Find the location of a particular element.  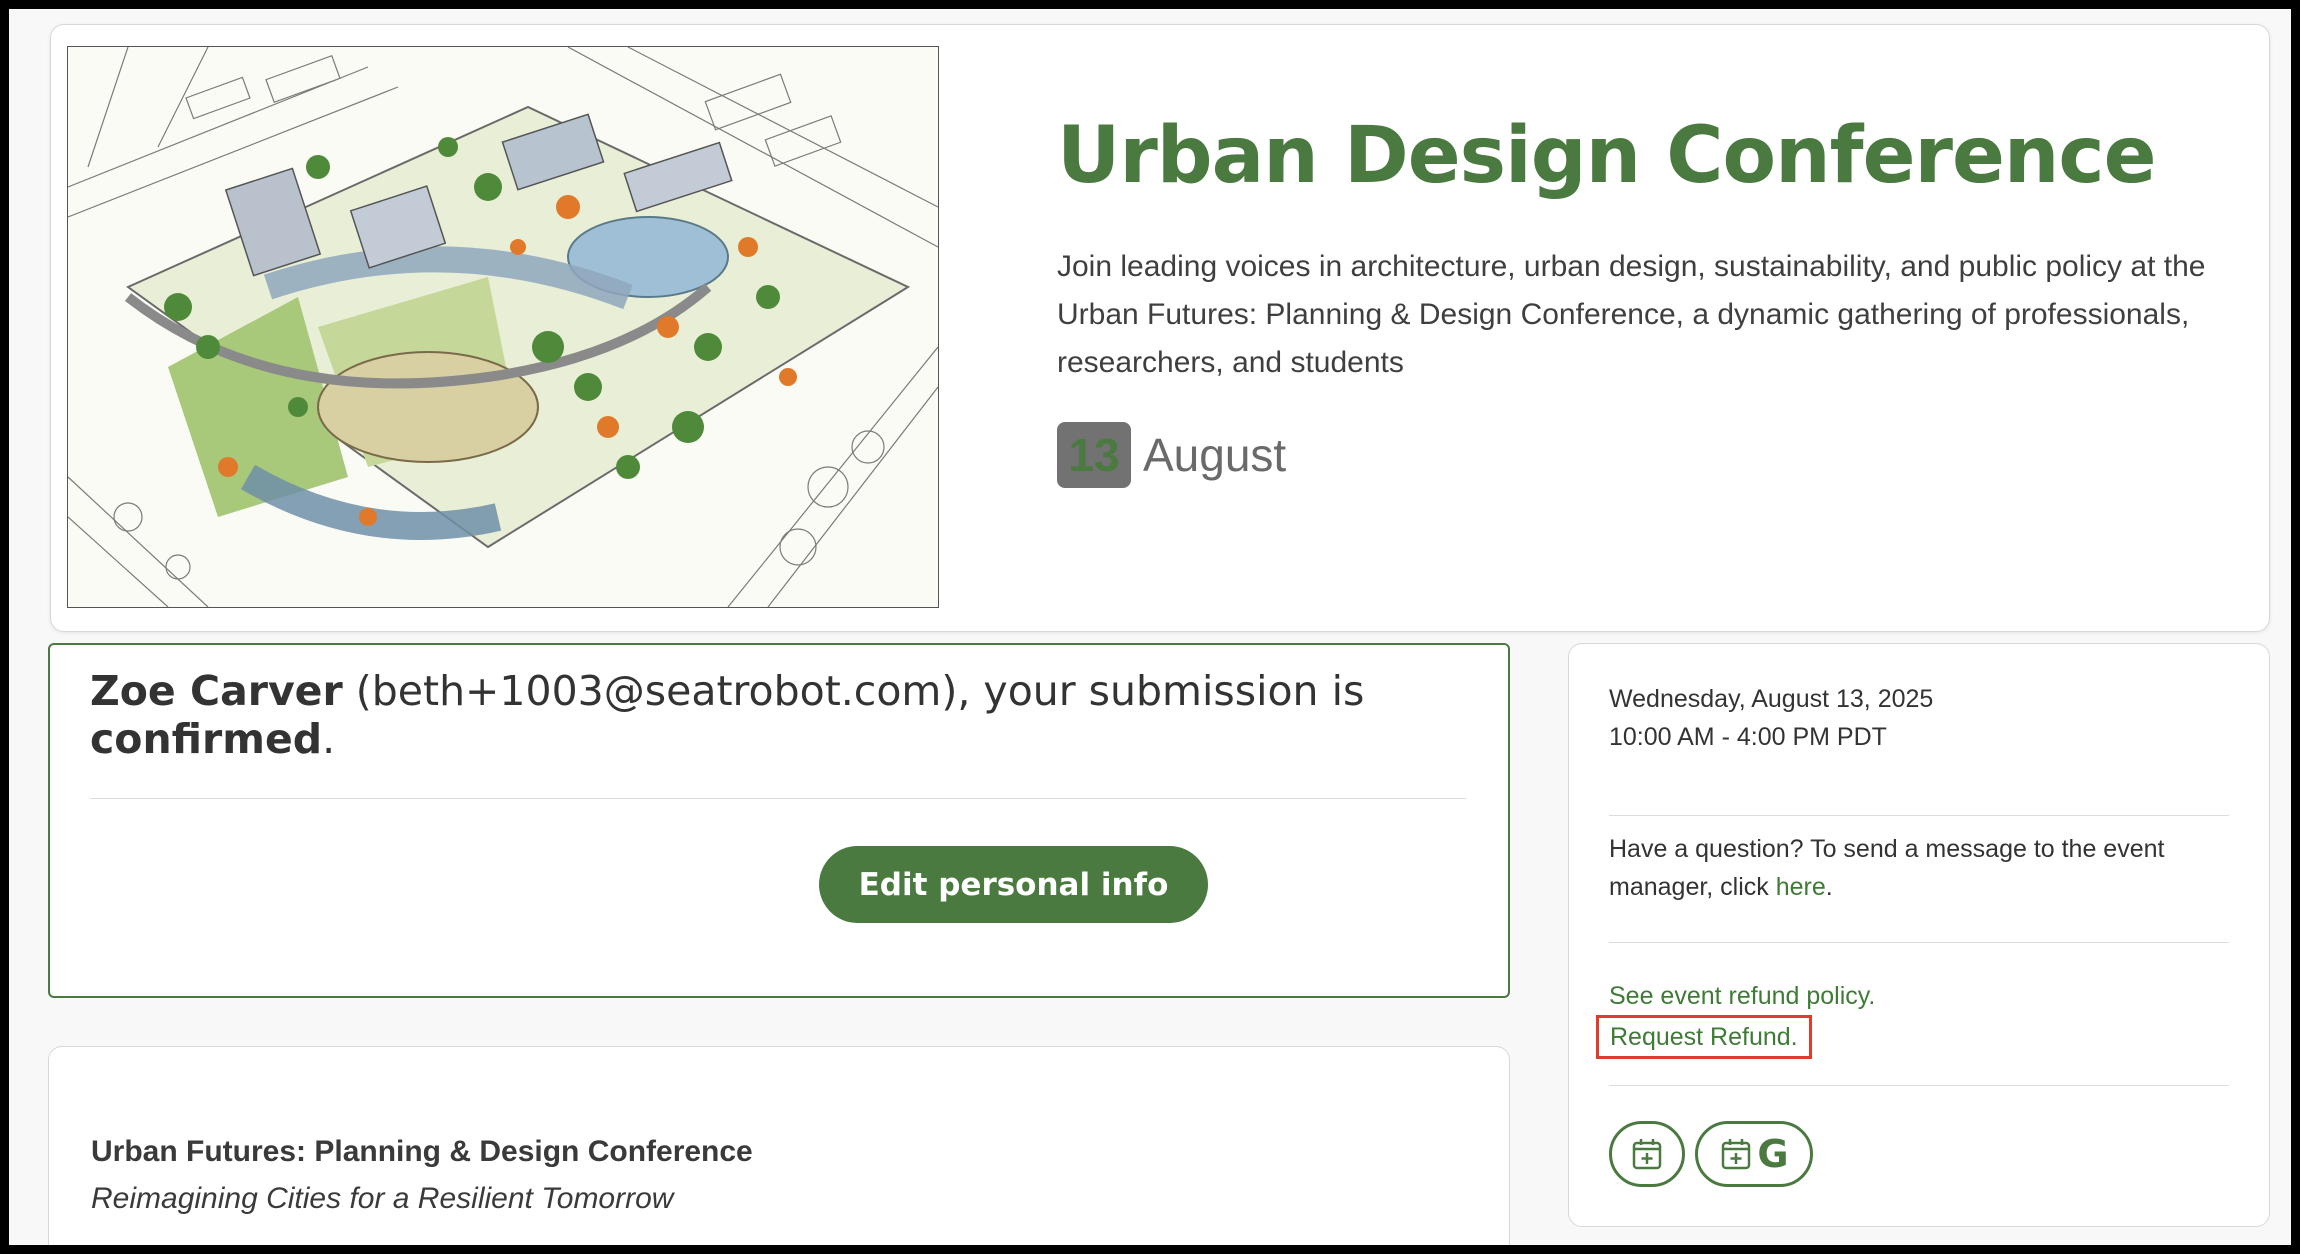

add-to-google-calendar-button: G is located at coordinates (1754, 1154).